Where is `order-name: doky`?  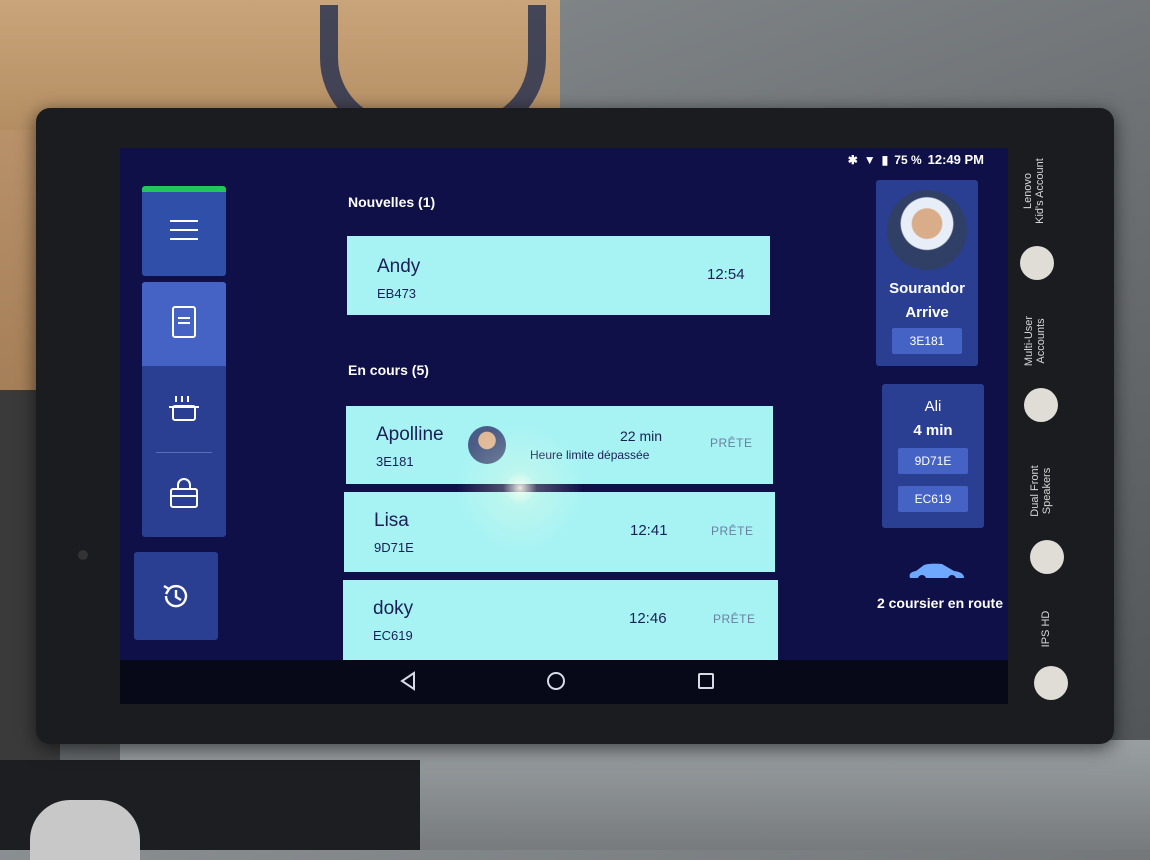
order-name: doky is located at coordinates (393, 608).